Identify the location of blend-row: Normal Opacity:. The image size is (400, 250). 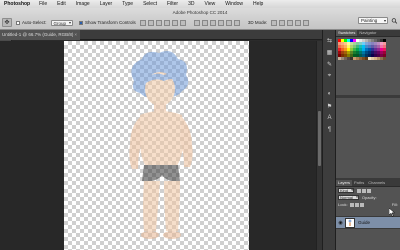
(368, 197).